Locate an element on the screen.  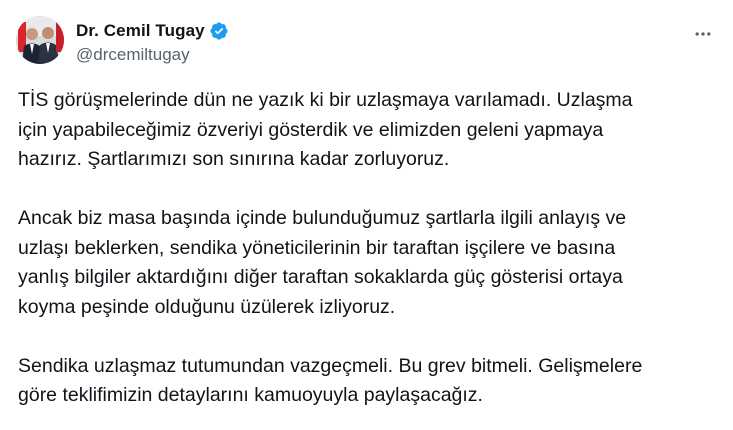
display-name: Dr. Cemil Tugay is located at coordinates (140, 31).